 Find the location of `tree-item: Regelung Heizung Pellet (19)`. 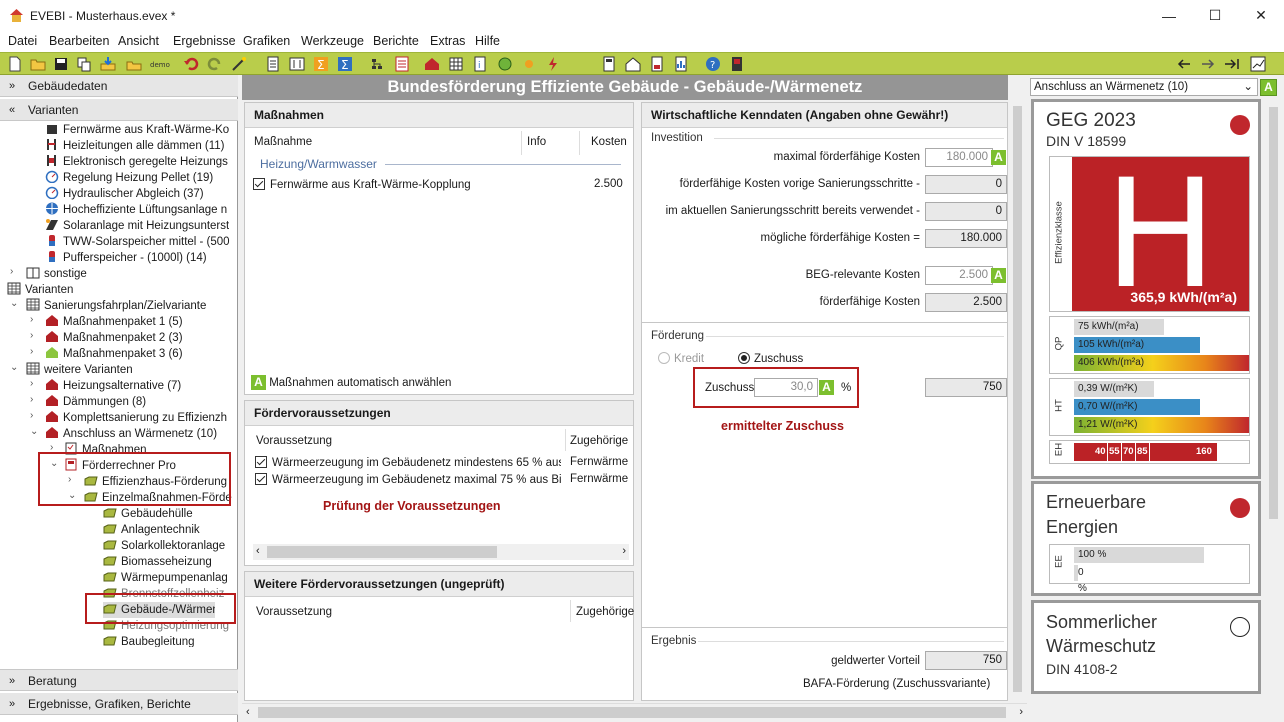

tree-item: Regelung Heizung Pellet (19) is located at coordinates (129, 178).